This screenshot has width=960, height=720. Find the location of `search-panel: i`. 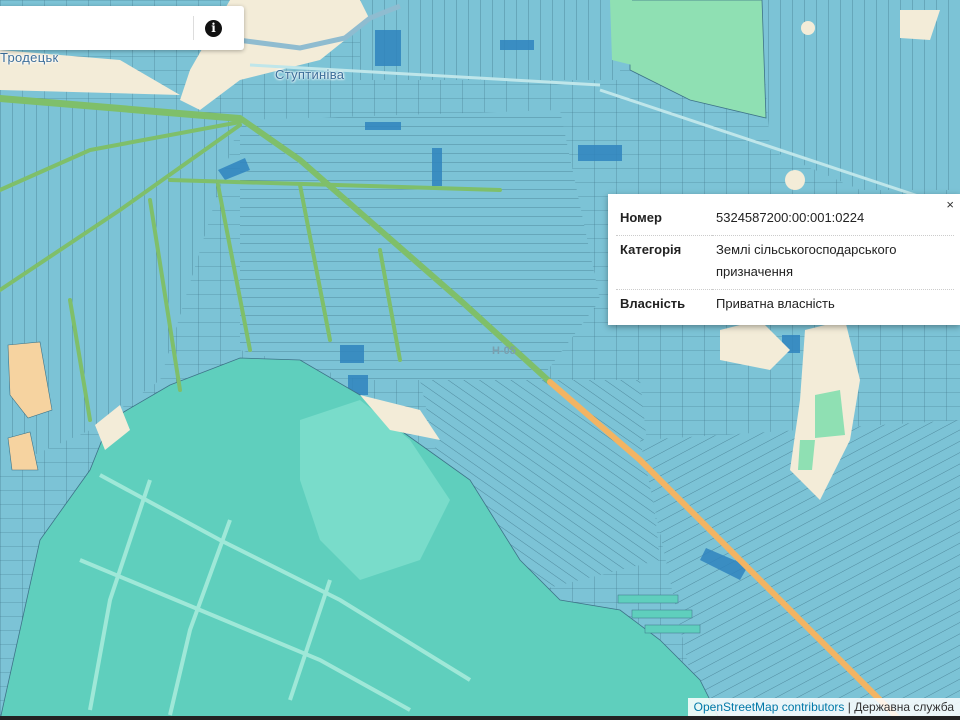

search-panel: i is located at coordinates (122, 28).